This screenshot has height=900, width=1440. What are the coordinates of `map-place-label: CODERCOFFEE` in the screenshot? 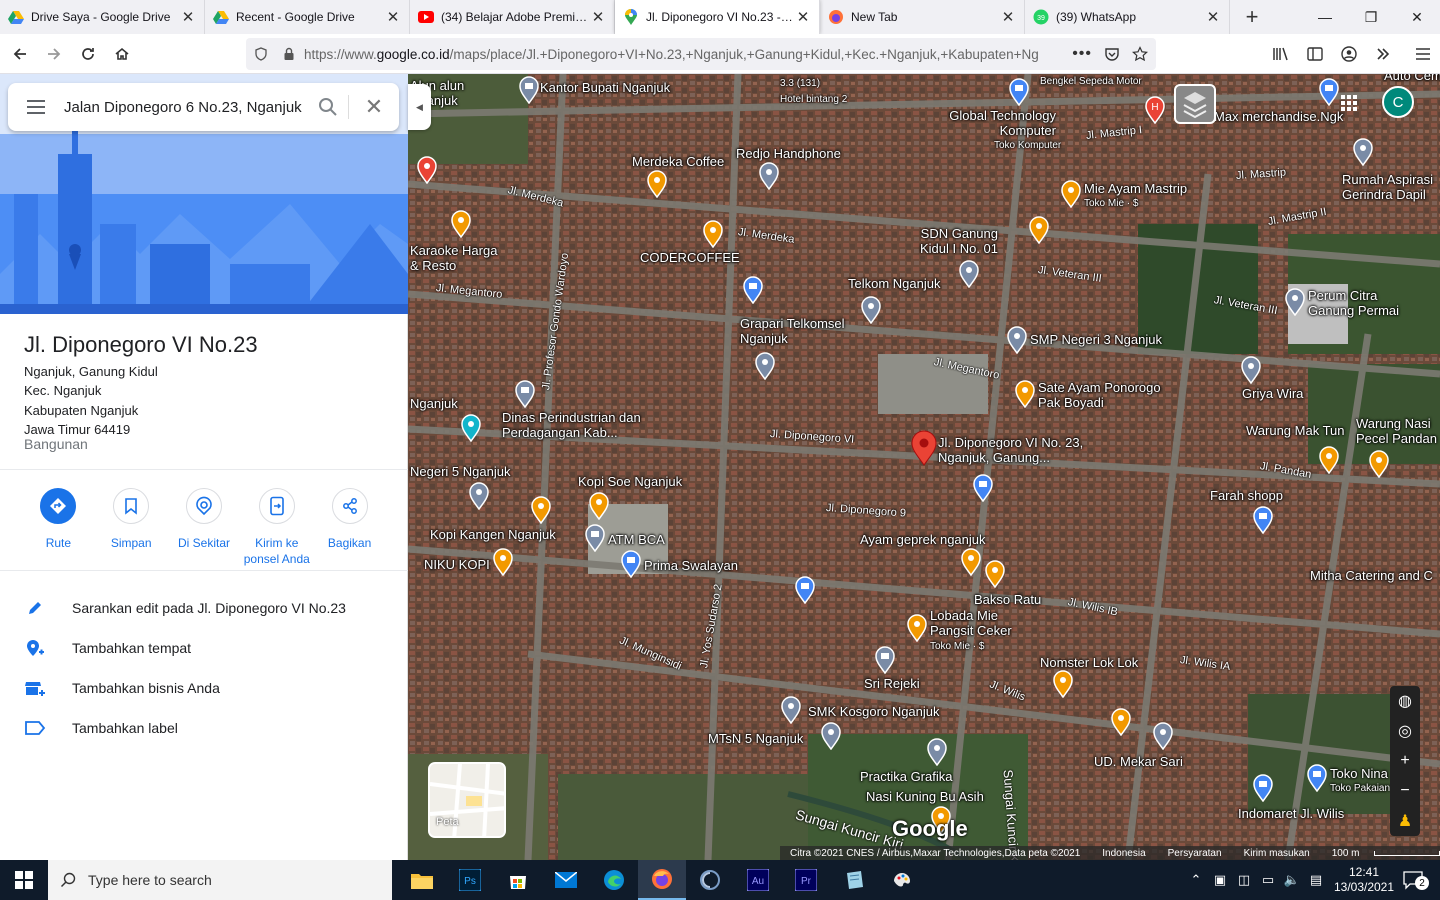 It's located at (690, 257).